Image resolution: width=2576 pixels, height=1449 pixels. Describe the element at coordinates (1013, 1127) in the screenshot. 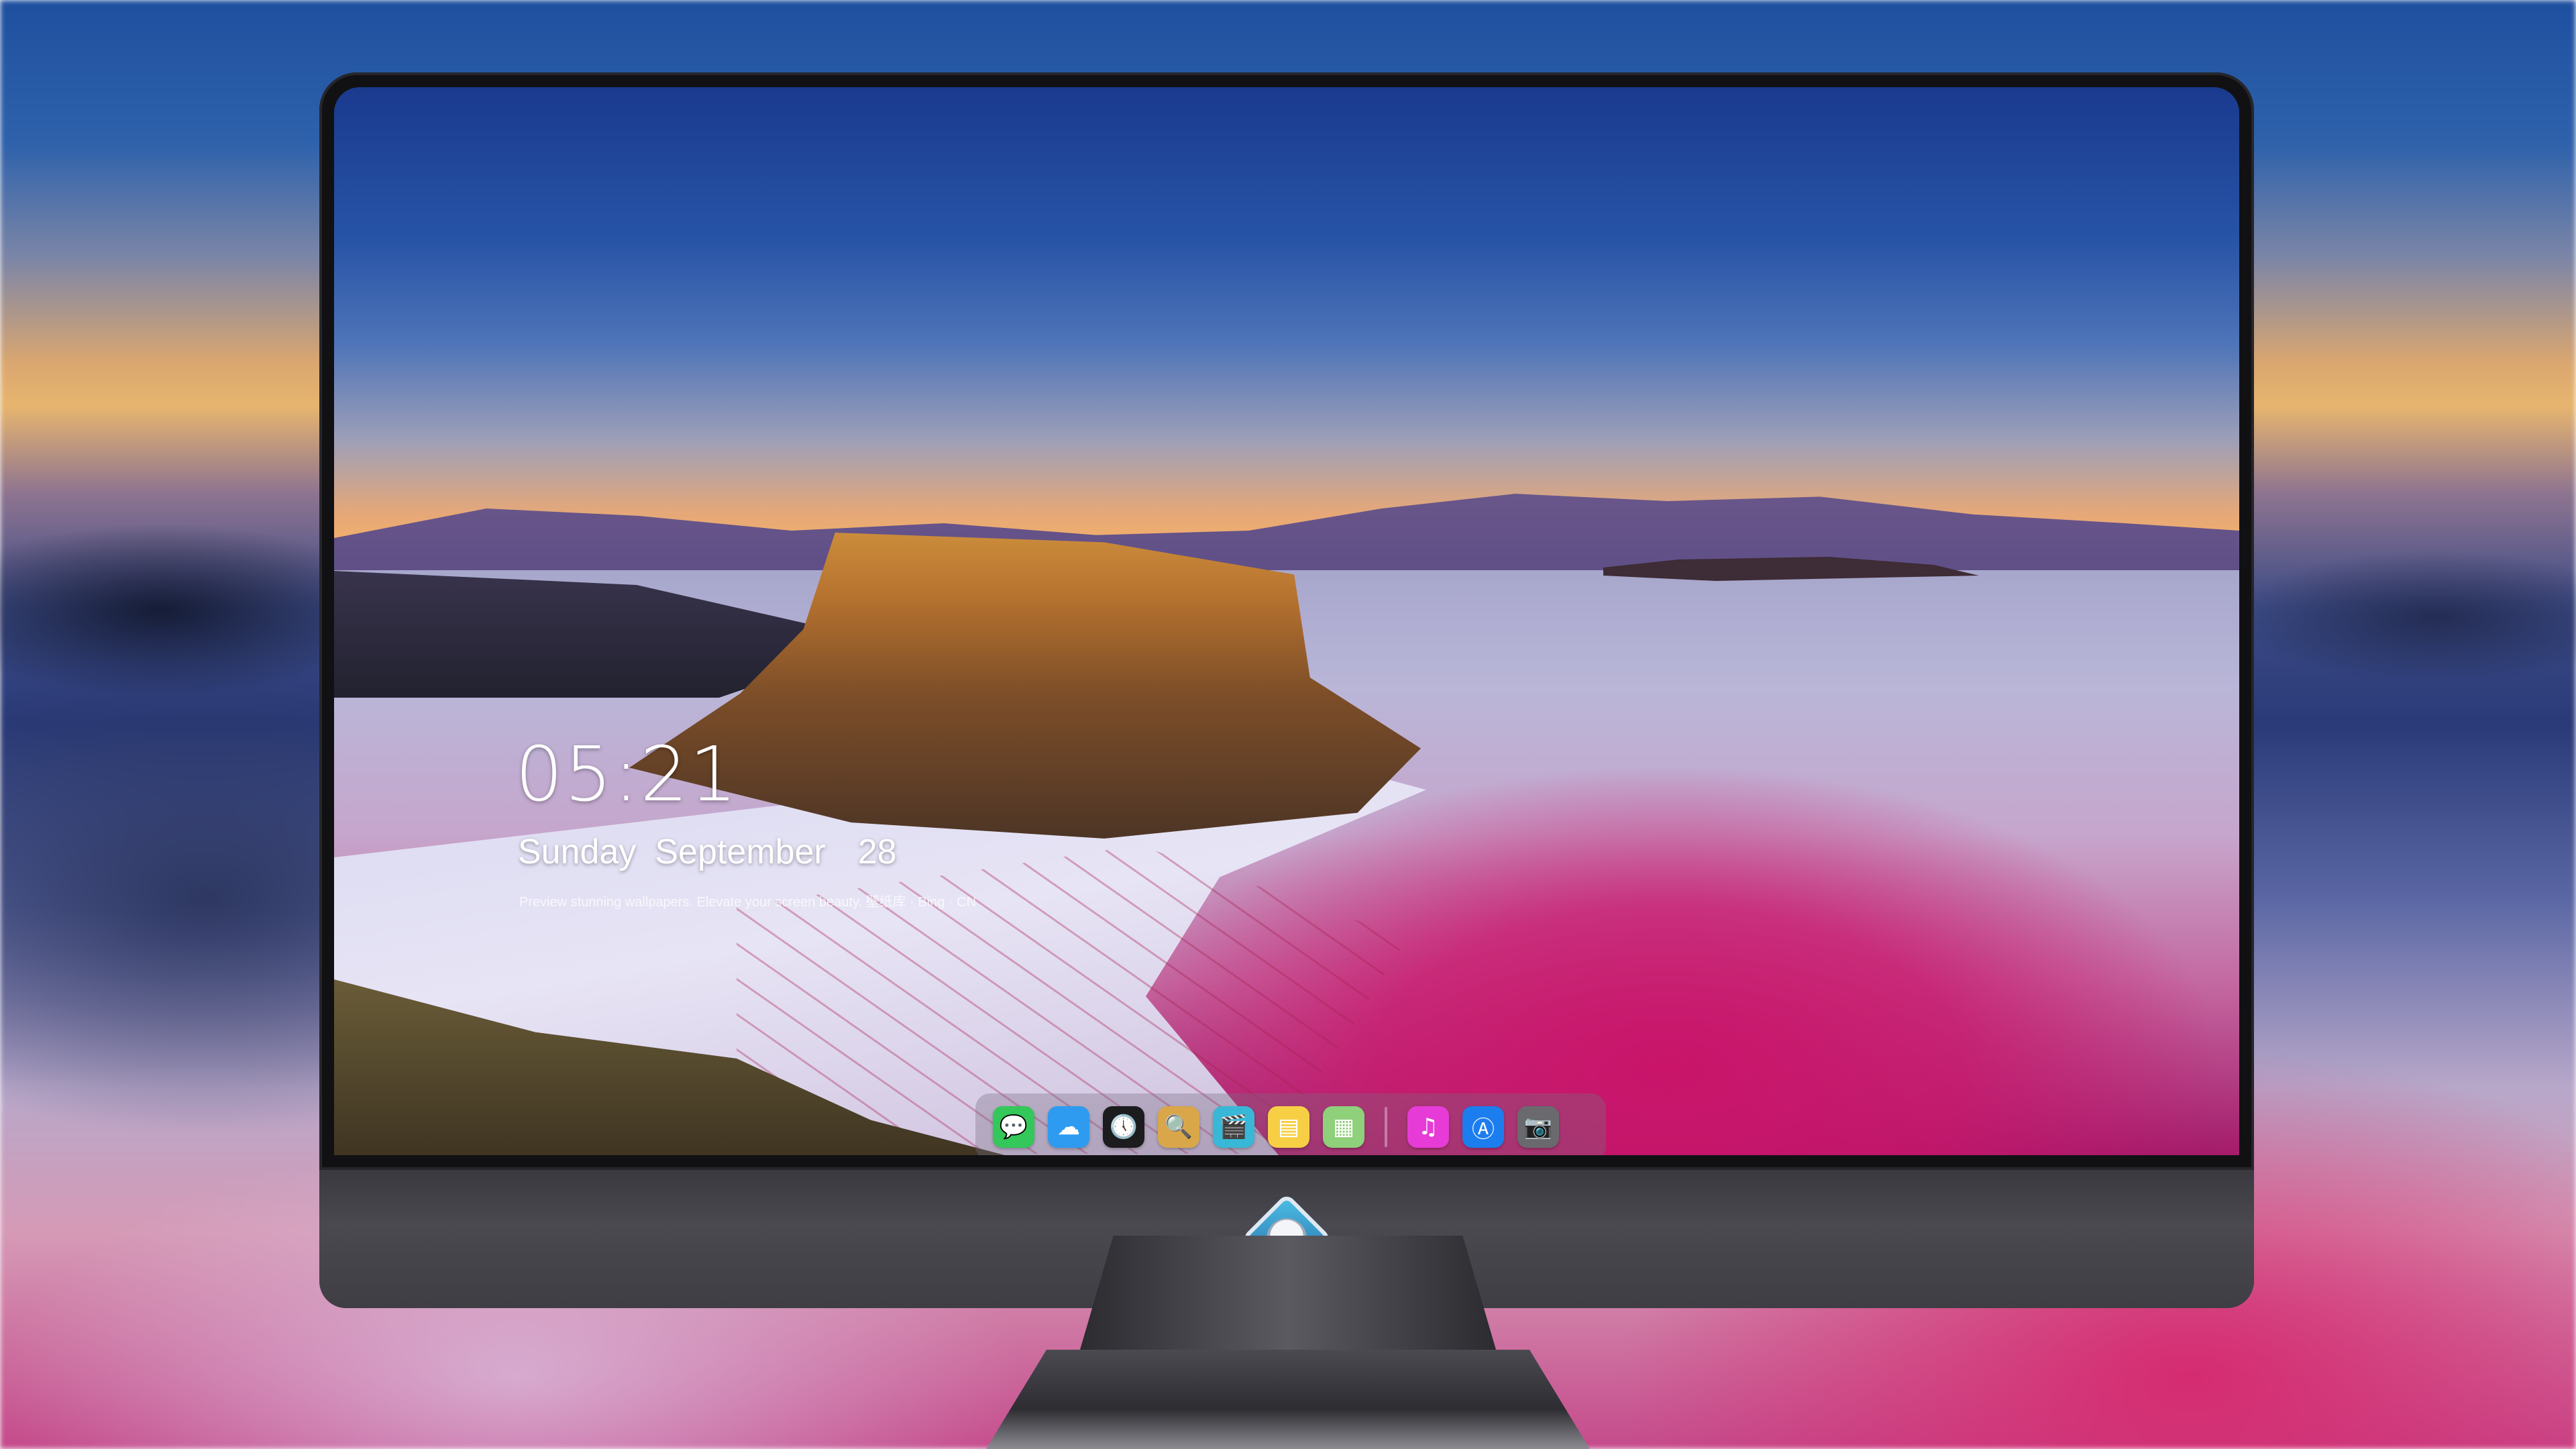

I see `message-bubble-icon: 💬` at that location.